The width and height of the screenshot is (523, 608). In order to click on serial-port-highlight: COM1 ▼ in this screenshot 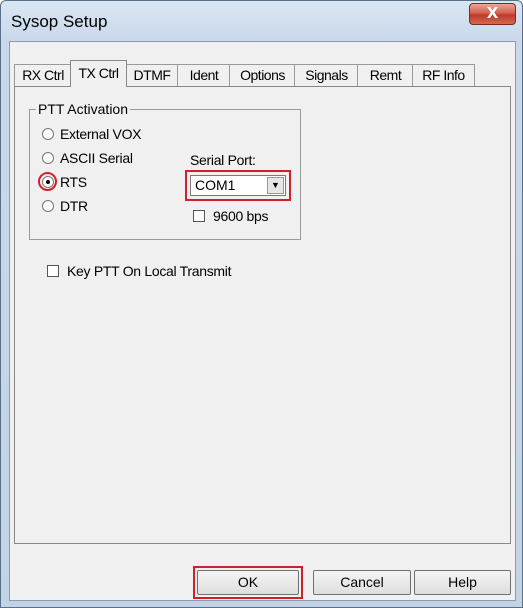, I will do `click(238, 185)`.